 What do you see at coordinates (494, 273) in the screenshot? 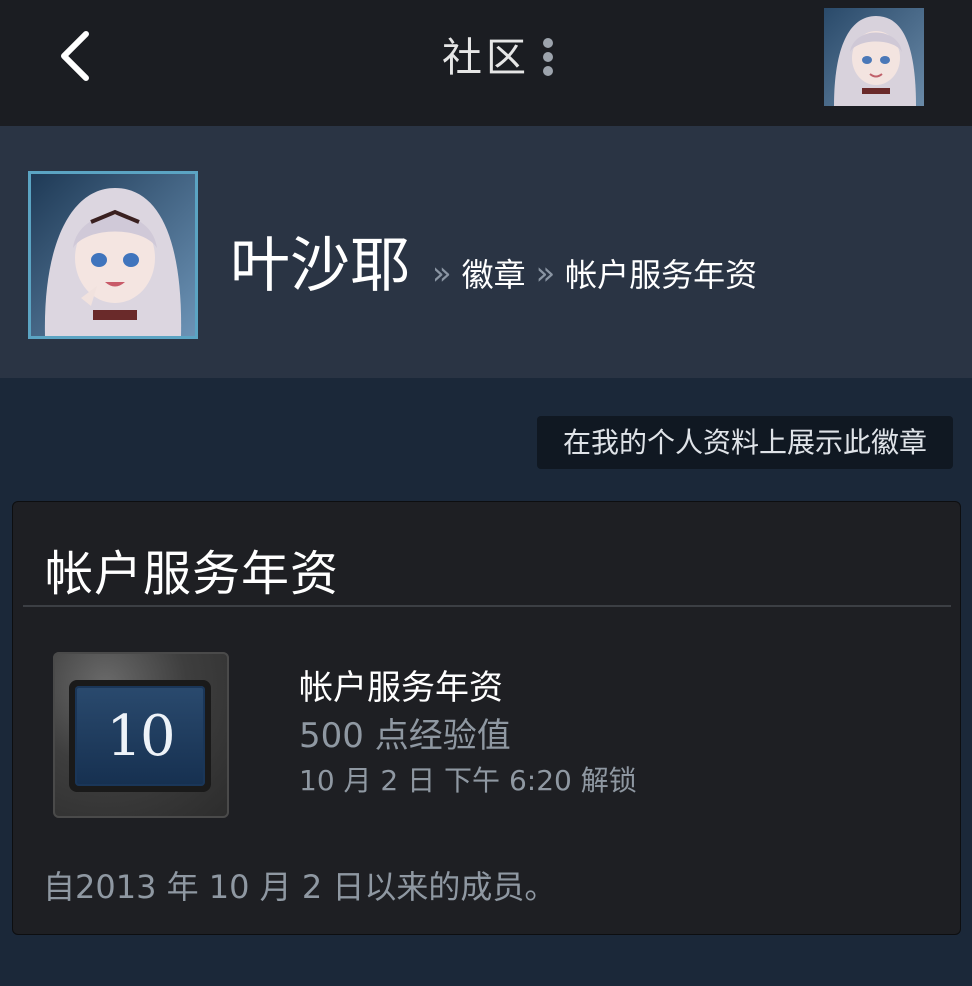
I see `breadcrumb-badges-link: 徽章` at bounding box center [494, 273].